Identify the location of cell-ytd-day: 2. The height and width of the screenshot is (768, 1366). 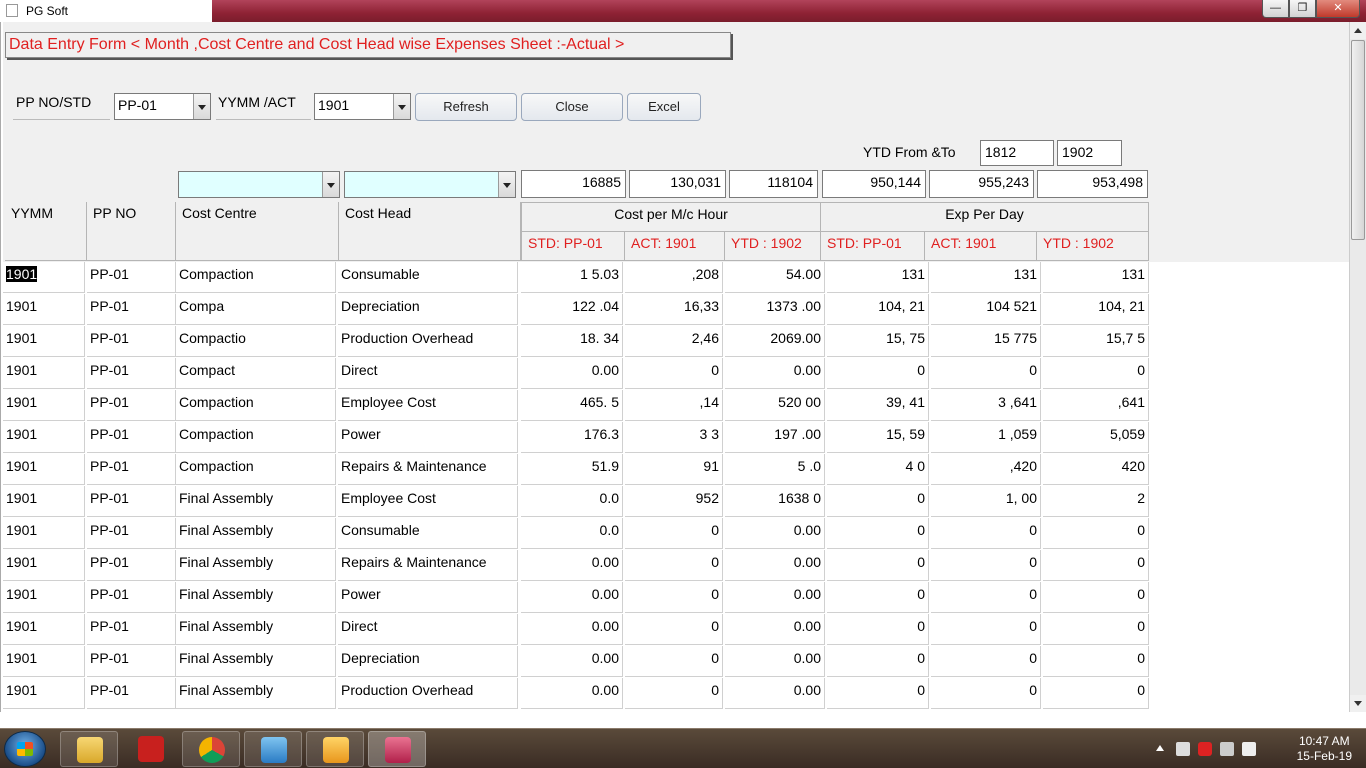
(1096, 501).